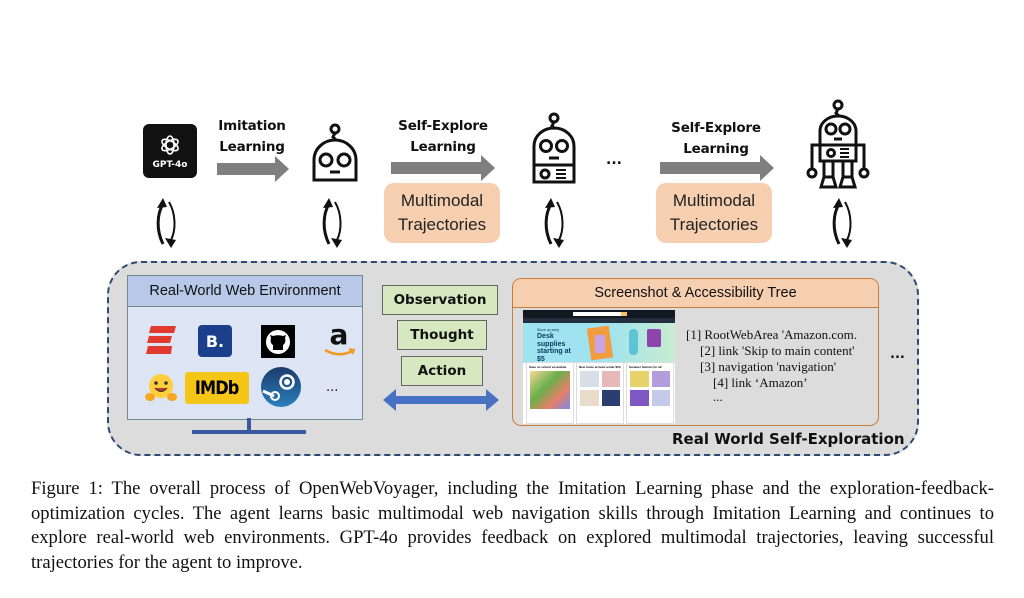 This screenshot has height=598, width=1024. Describe the element at coordinates (442, 371) in the screenshot. I see `action-box: Action` at that location.